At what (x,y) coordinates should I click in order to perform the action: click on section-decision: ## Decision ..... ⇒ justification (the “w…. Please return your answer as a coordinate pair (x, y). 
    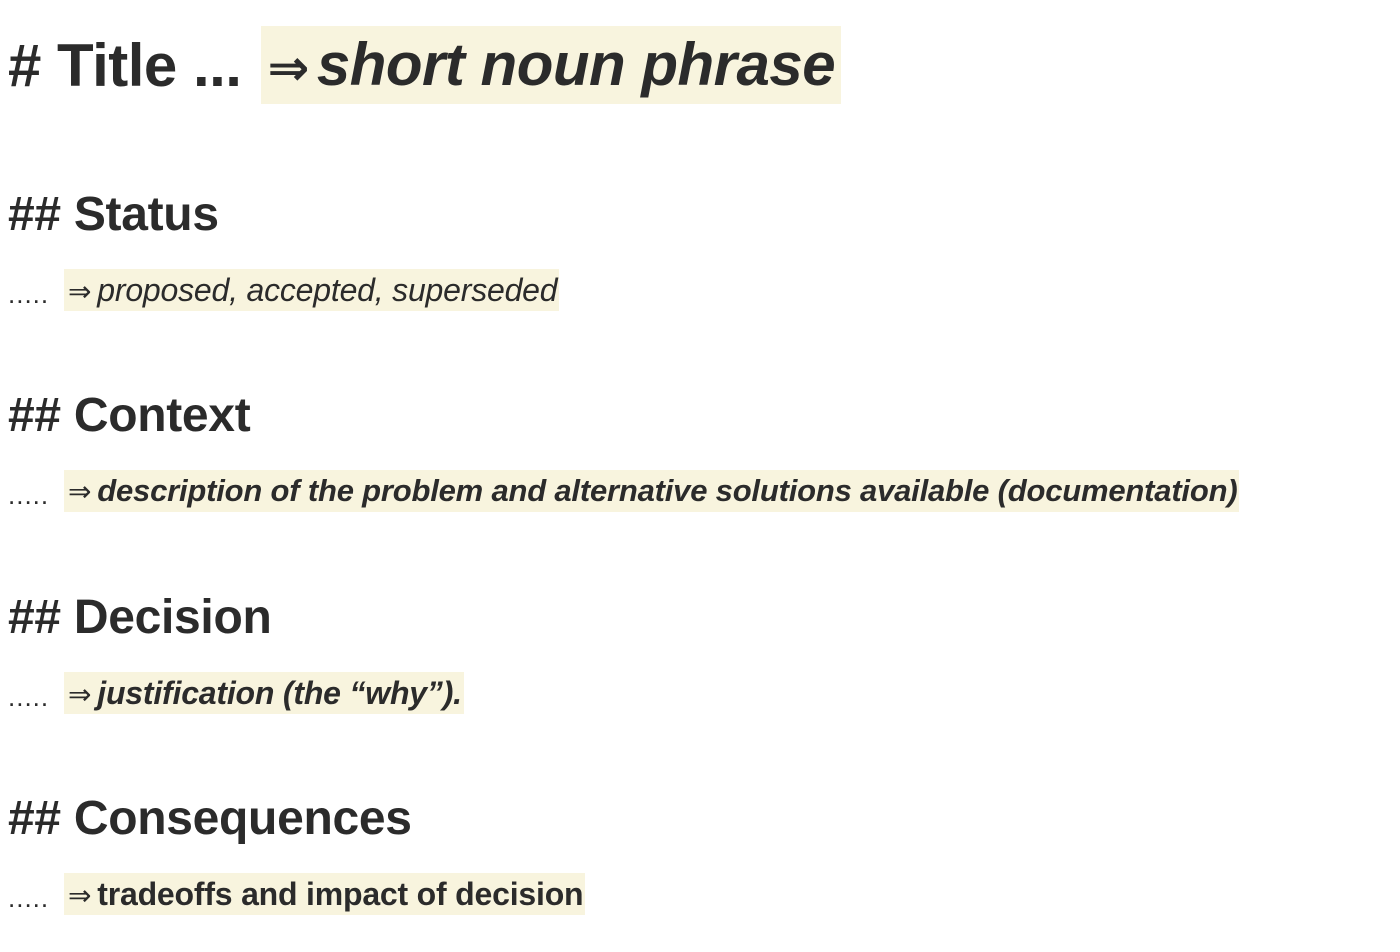
    Looking at the image, I should click on (703, 652).